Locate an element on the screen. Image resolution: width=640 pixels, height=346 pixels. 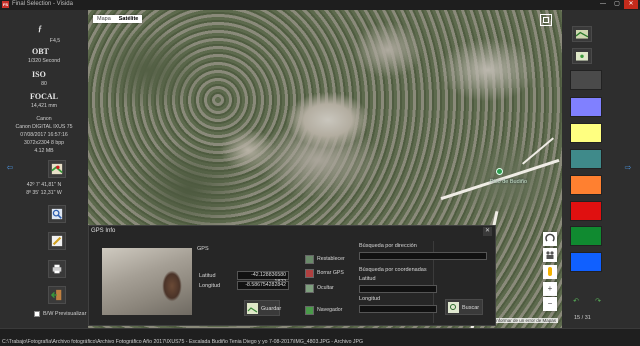
save-label: Guardar is located at coordinates (271, 309).